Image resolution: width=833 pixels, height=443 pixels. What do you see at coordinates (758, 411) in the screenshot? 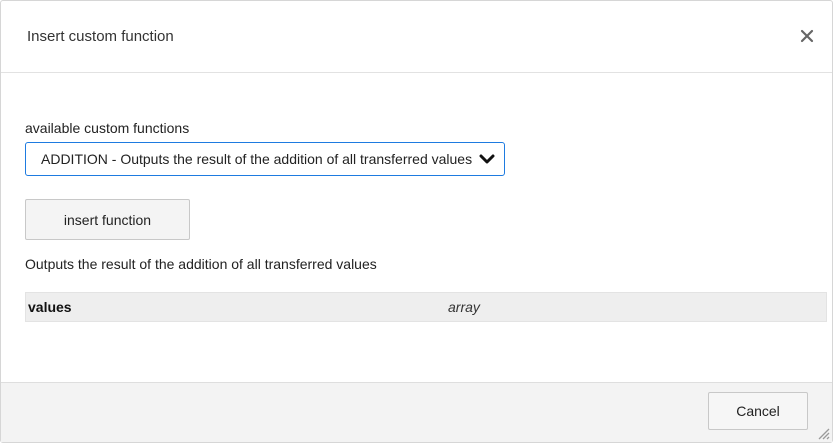
I see `cancel-button: Cancel` at bounding box center [758, 411].